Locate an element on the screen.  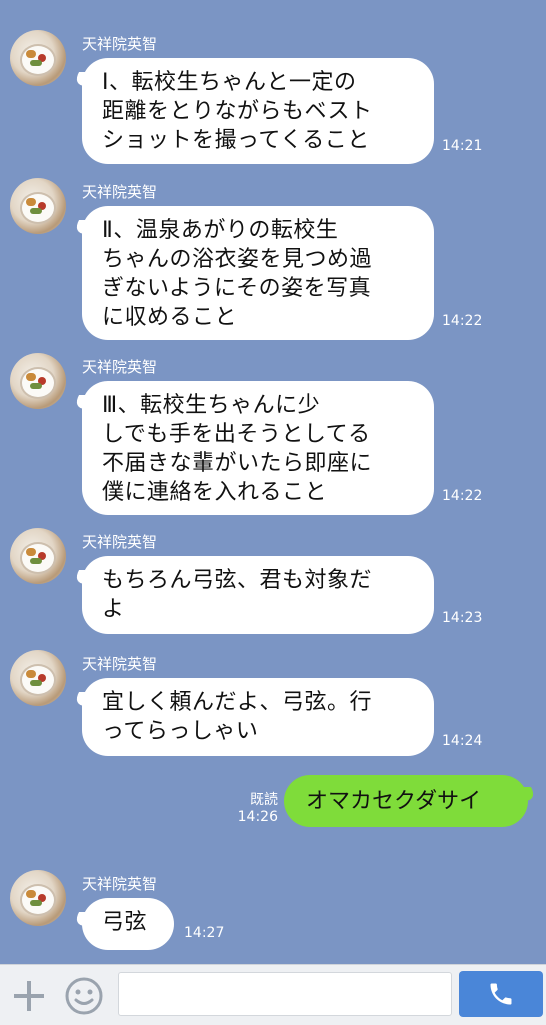
message-bubble: もちろん弓弦、君も対象だ よ is located at coordinates (258, 595).